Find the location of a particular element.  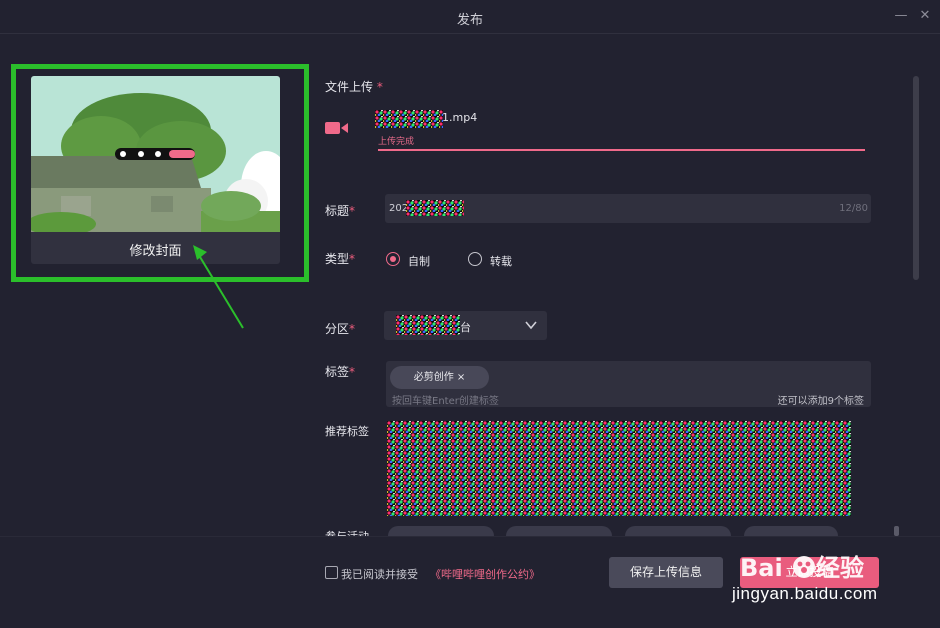

tags-input: 必剪创作 × 按回车键Enter创建标签 还可以添加9个标签 is located at coordinates (628, 384).